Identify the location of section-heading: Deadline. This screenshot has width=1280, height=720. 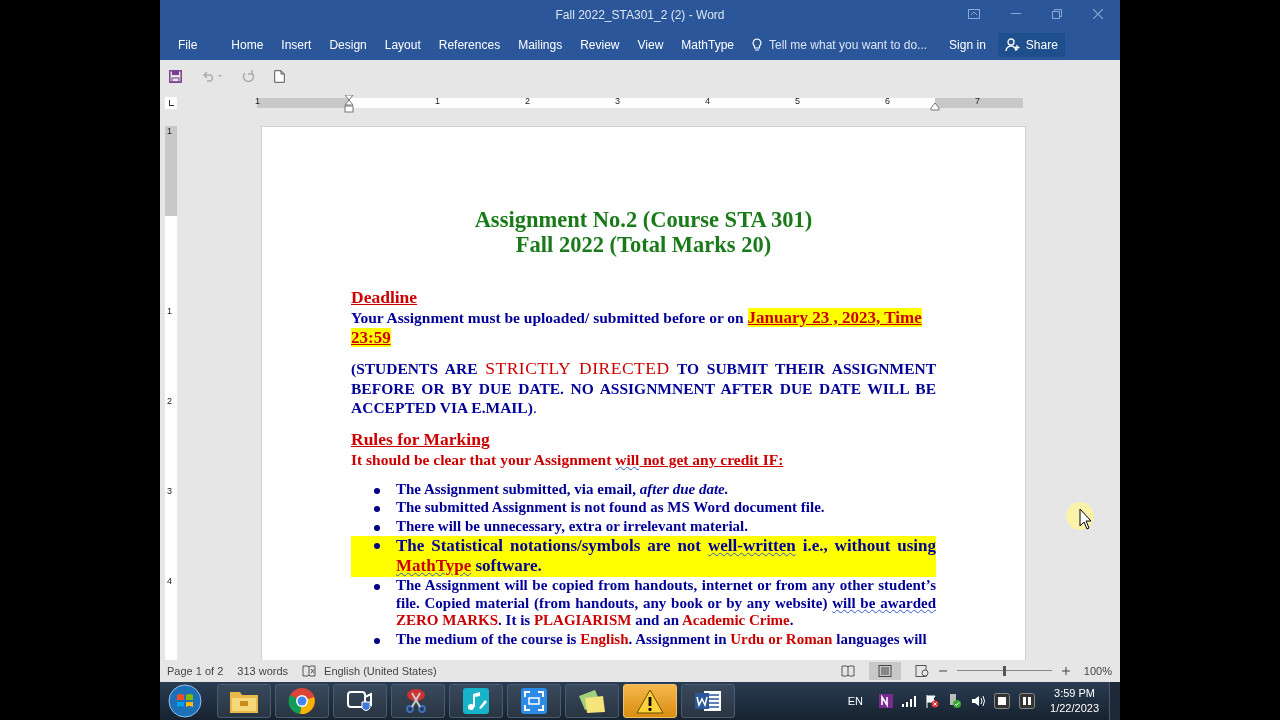
(384, 297).